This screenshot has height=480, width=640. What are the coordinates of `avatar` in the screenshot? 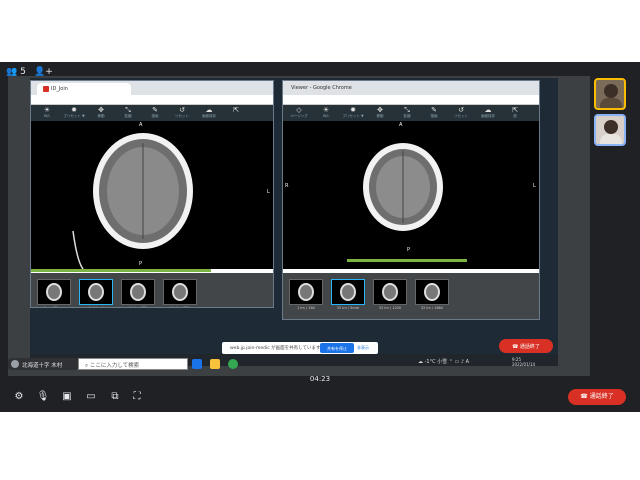 It's located at (15, 364).